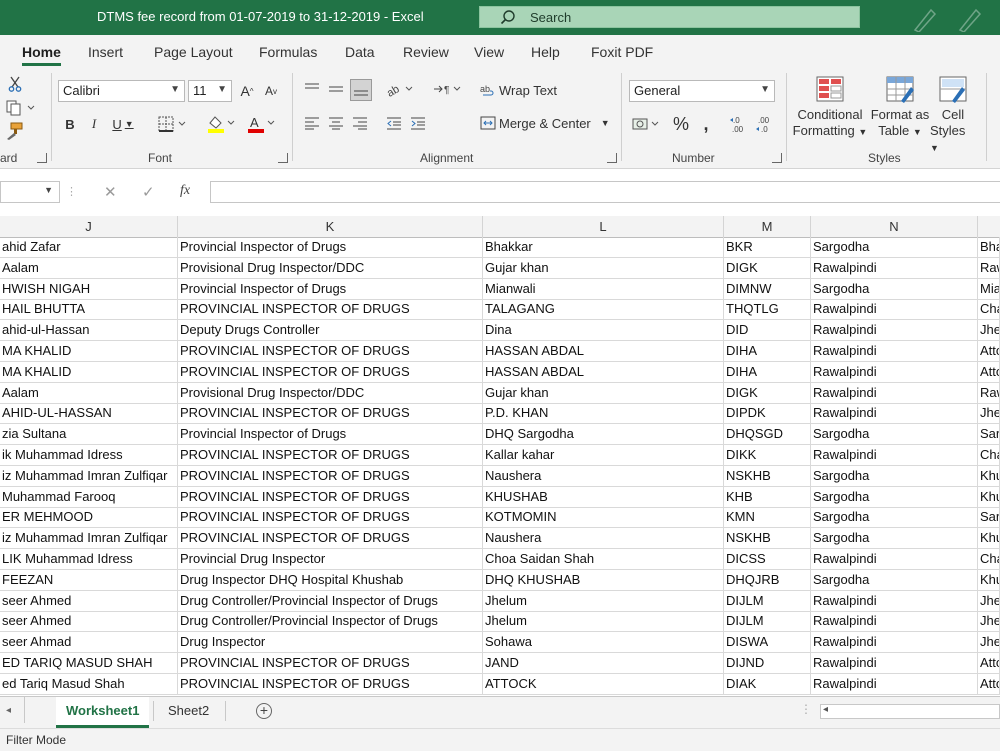  I want to click on increase-font-size-button: A ^, so click(247, 91).